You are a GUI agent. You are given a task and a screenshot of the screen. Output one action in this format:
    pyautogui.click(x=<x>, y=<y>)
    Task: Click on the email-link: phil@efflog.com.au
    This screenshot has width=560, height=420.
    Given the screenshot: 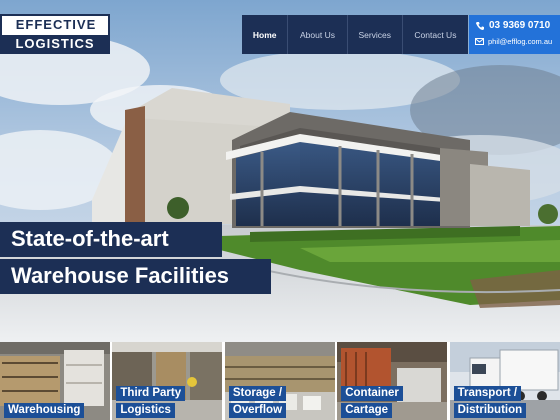 What is the action you would take?
    pyautogui.click(x=513, y=41)
    